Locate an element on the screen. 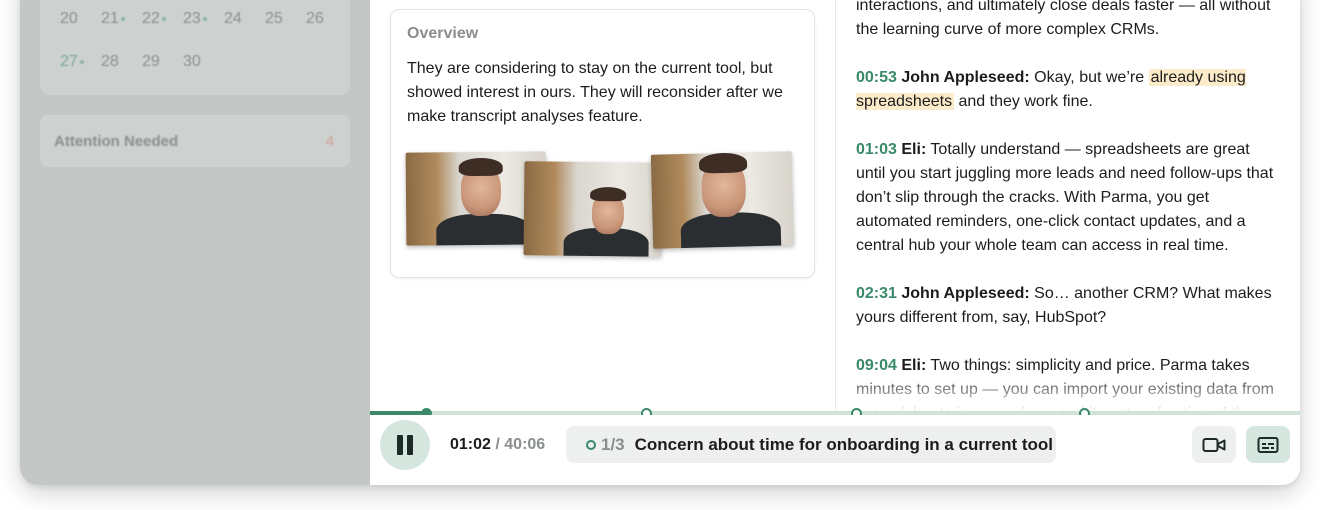 The height and width of the screenshot is (510, 1320). timestamp-link: 01:03 is located at coordinates (876, 149).